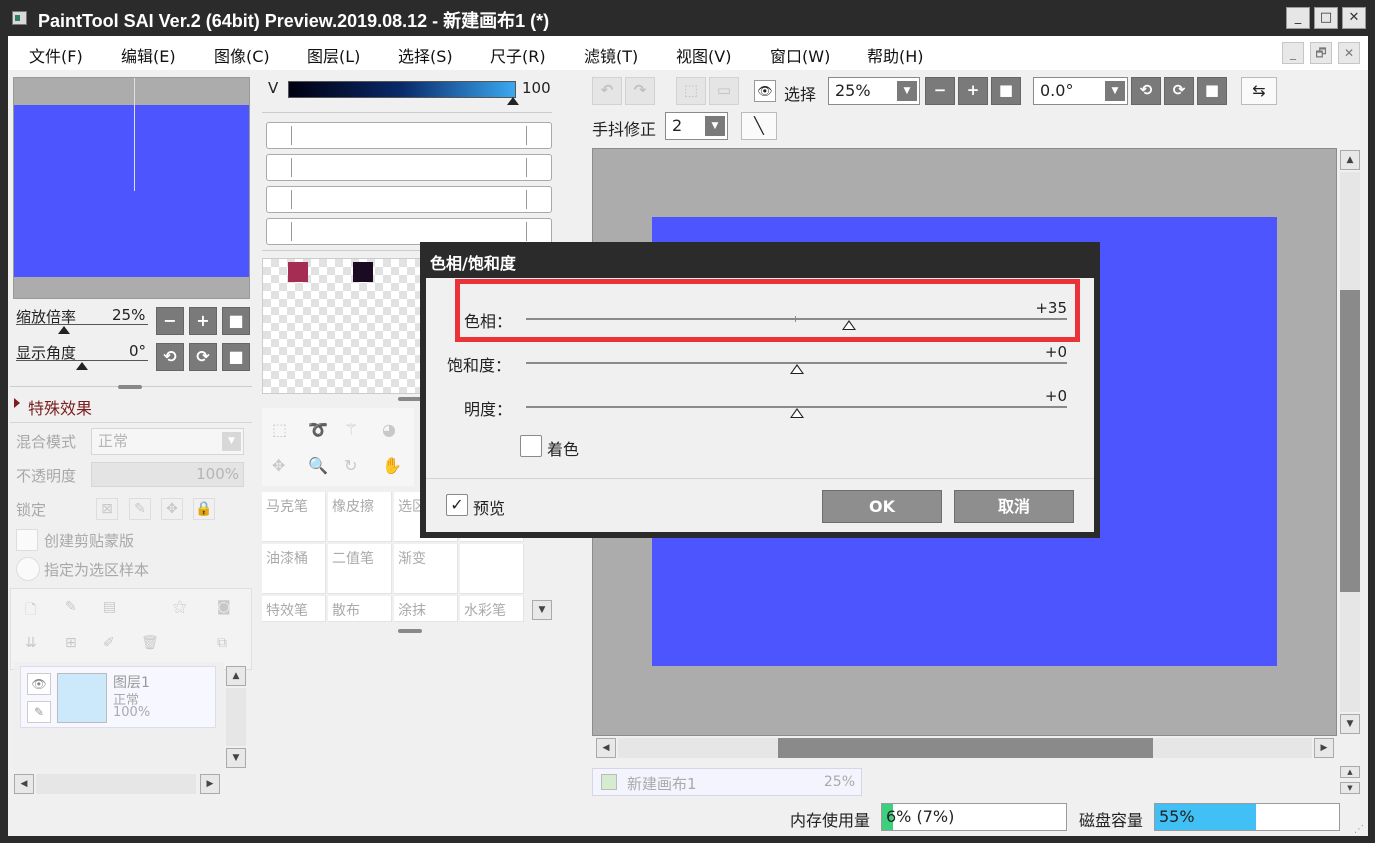  I want to click on zoom-slider-thumb, so click(64, 330).